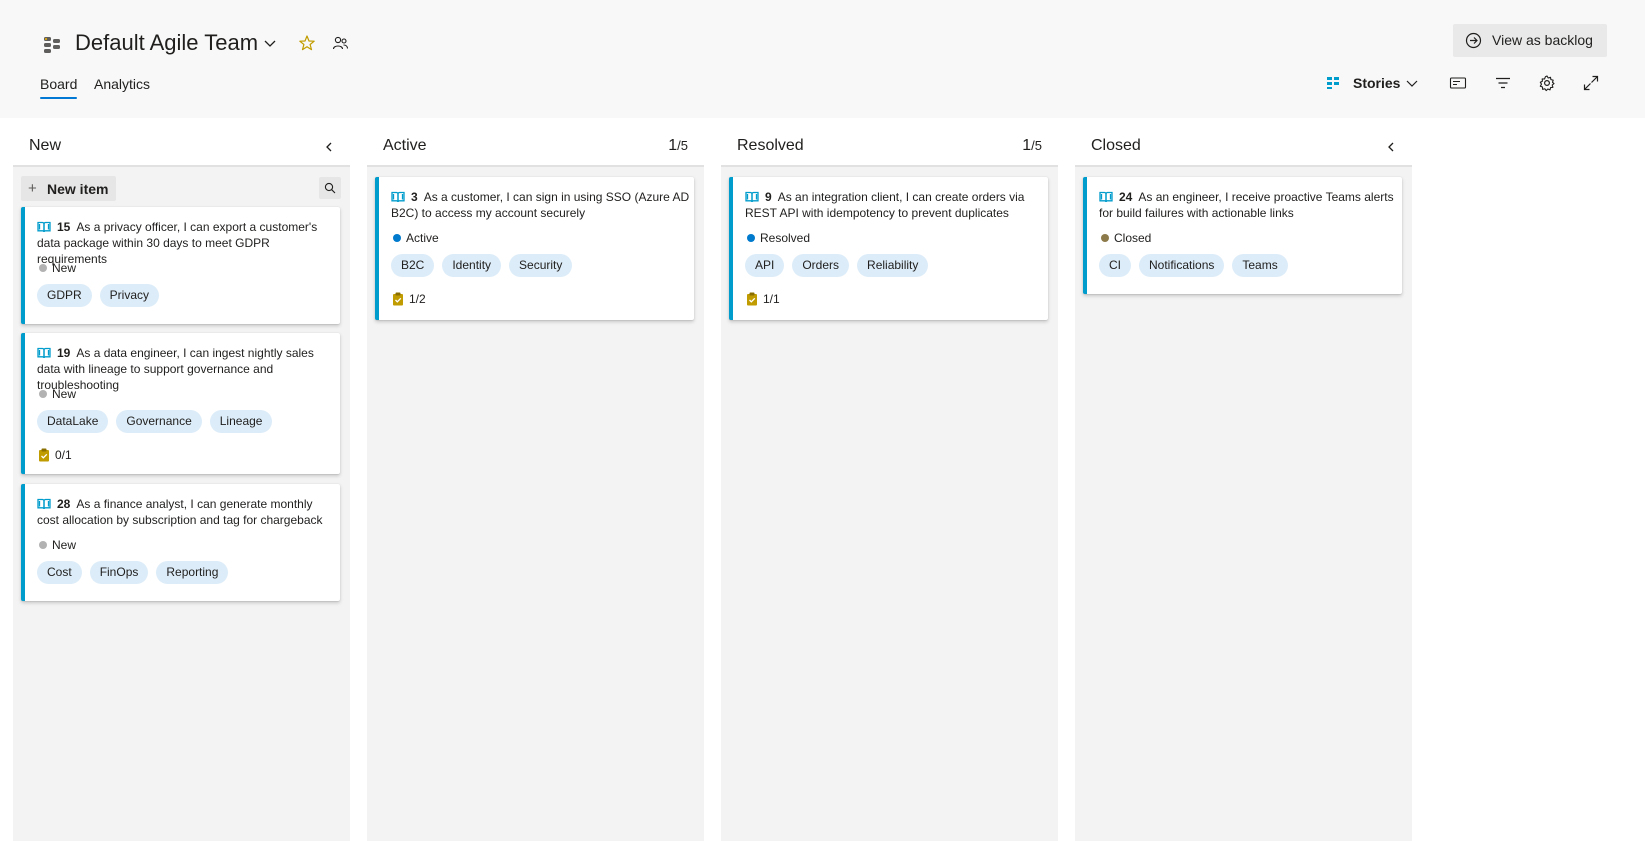 The height and width of the screenshot is (841, 1645). What do you see at coordinates (541, 265) in the screenshot?
I see `tag: Security` at bounding box center [541, 265].